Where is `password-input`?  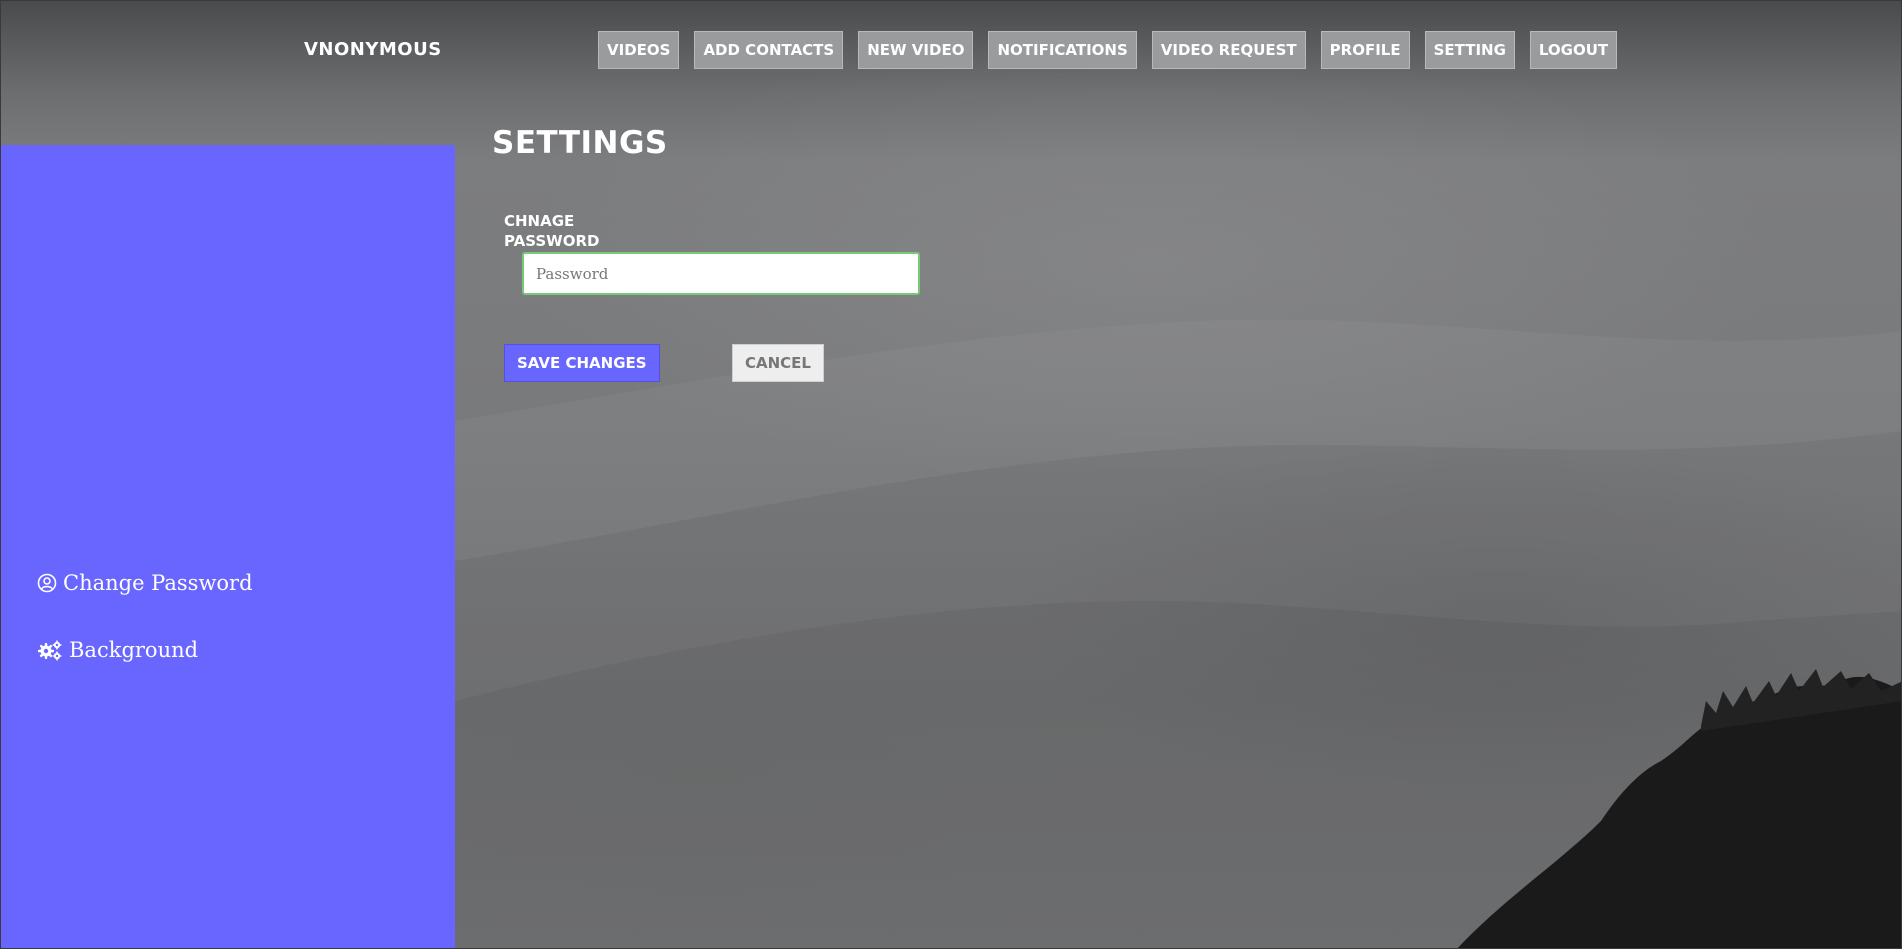 password-input is located at coordinates (721, 273).